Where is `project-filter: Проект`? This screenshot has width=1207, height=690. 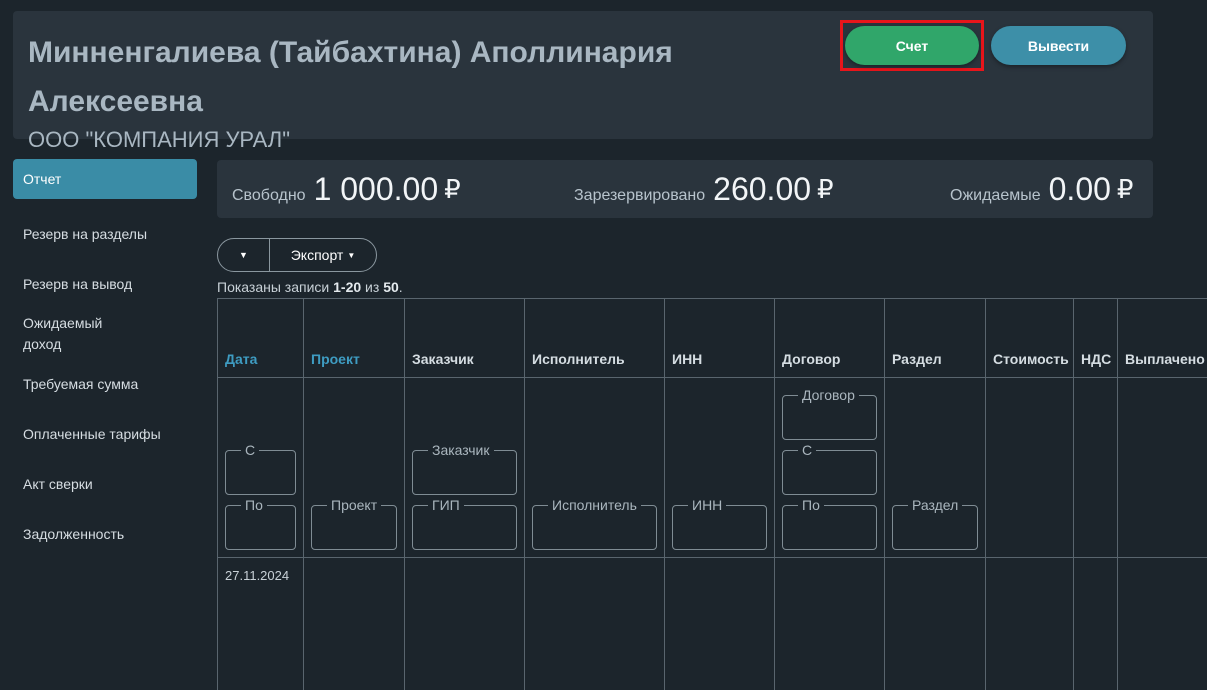
project-filter: Проект is located at coordinates (354, 523).